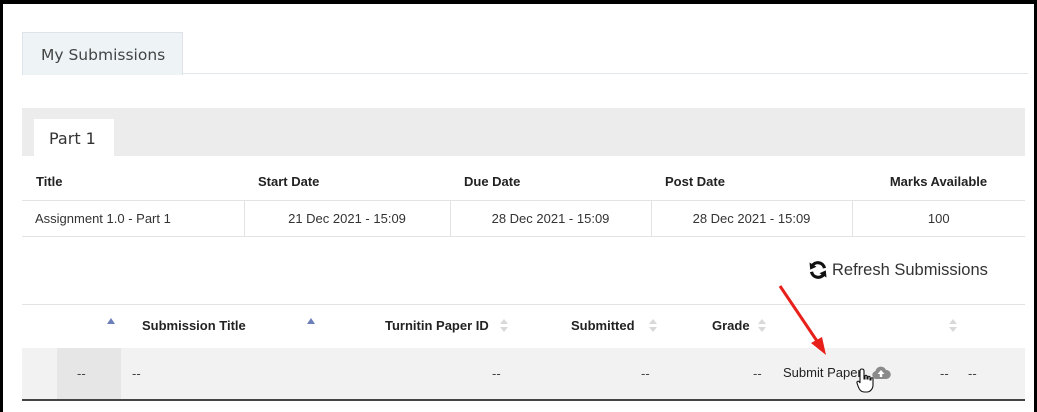  I want to click on refresh-submissions-button: Refresh Submissions, so click(898, 270).